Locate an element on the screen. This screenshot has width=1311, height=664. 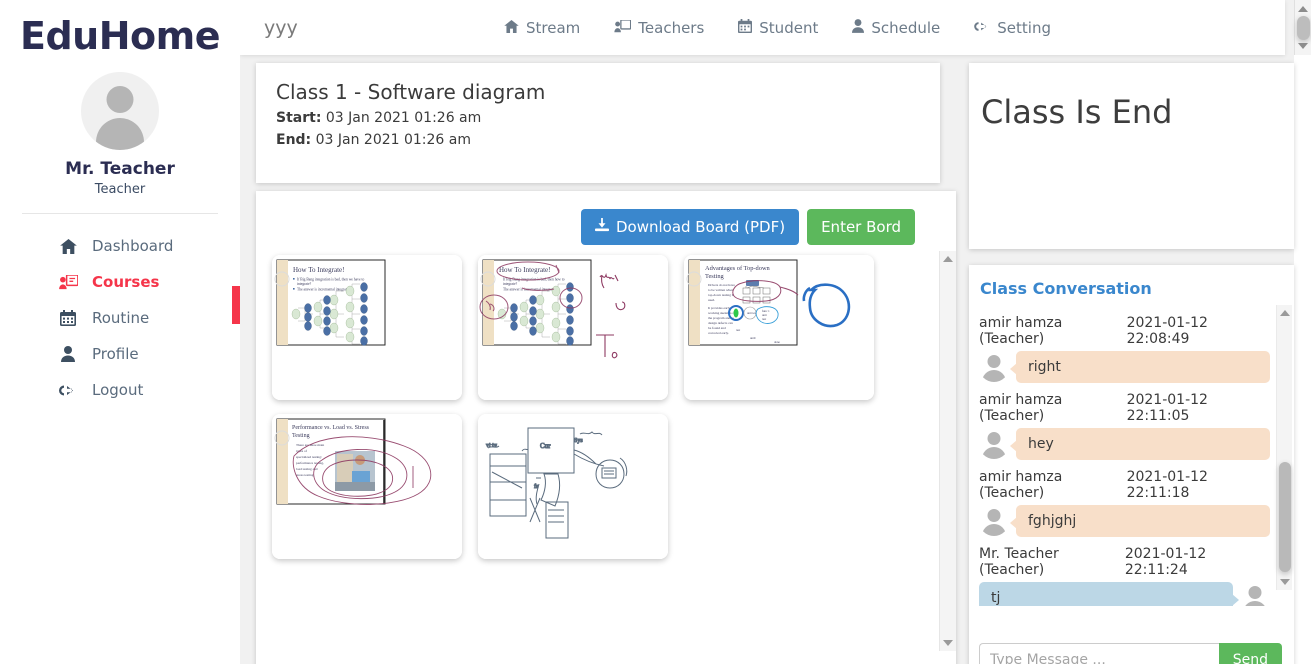
sidebar-item-courses: Courses is located at coordinates (120, 282).